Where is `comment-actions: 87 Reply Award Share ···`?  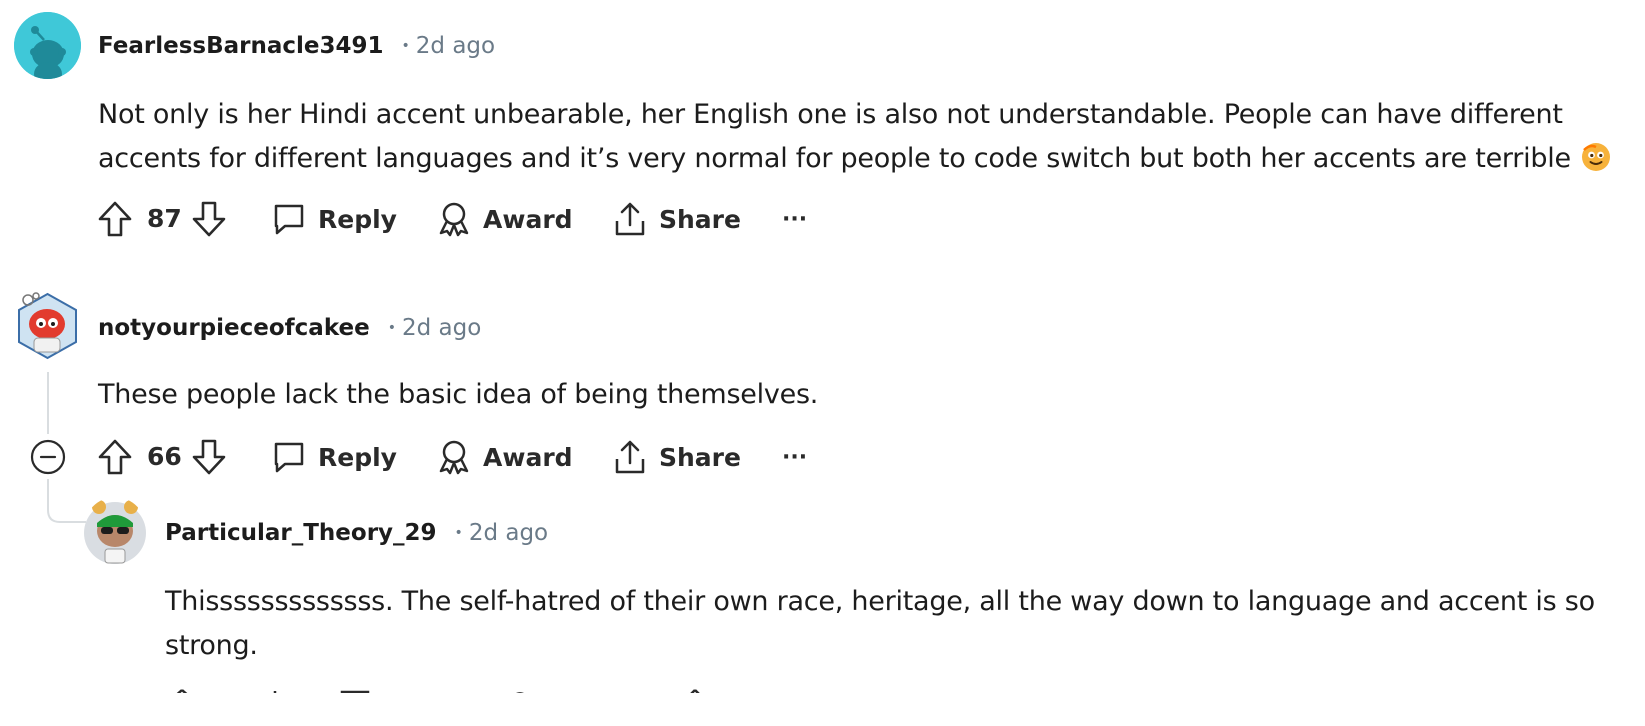 comment-actions: 87 Reply Award Share ··· is located at coordinates (458, 219).